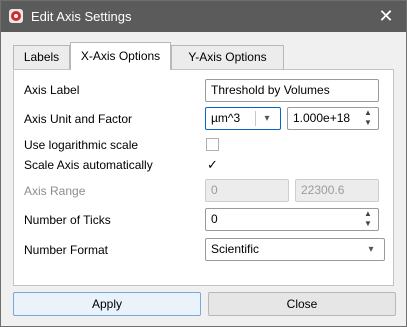  I want to click on num-ticks-label: Number of Ticks, so click(67, 220).